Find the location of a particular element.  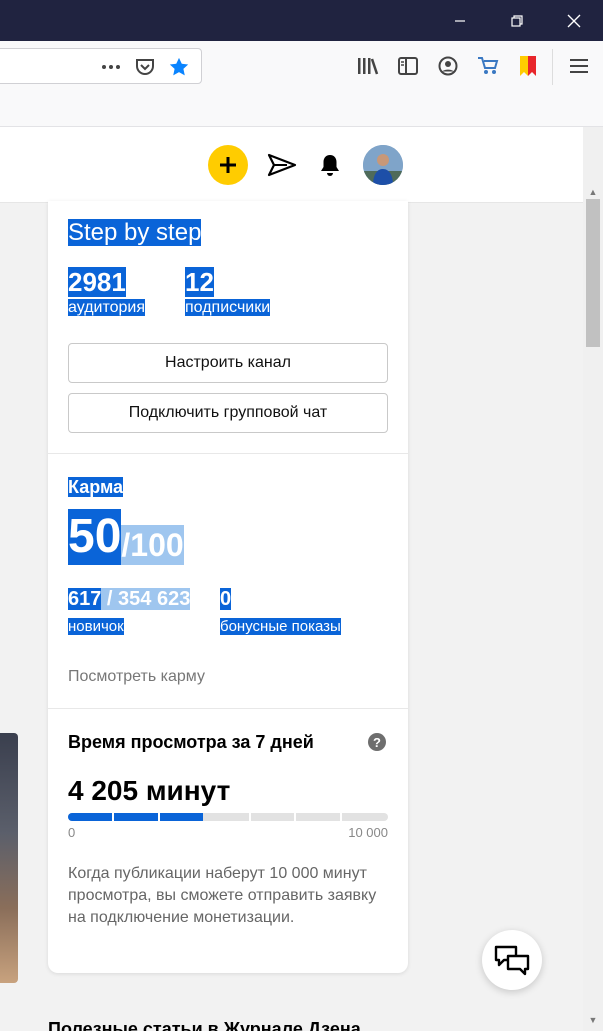

chat-bubbles-icon is located at coordinates (512, 960).